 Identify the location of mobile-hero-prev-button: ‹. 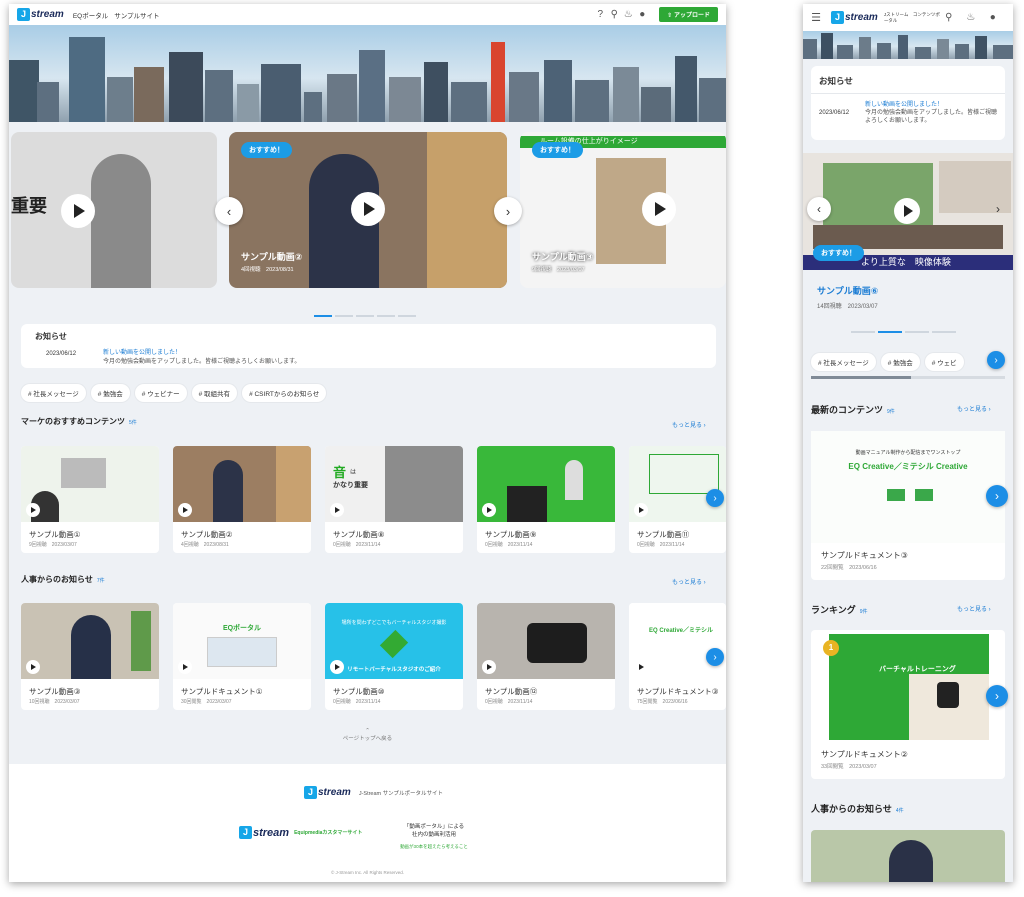
(819, 209).